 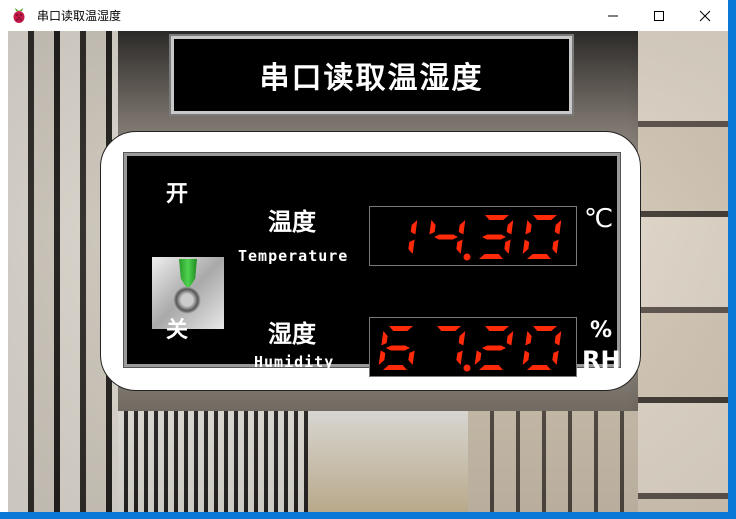 I want to click on humidity-unit-rh: RH, so click(x=601, y=360).